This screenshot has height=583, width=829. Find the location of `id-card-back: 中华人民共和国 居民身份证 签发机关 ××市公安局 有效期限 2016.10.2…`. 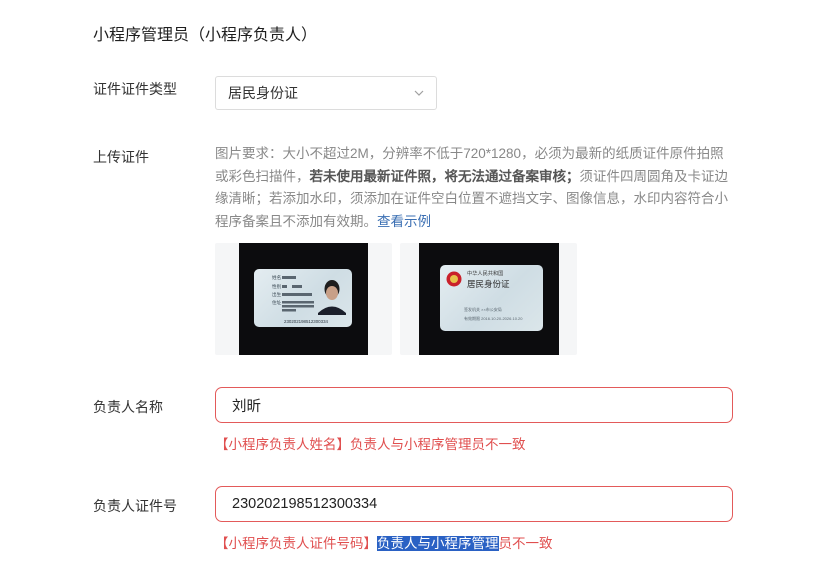

id-card-back: 中华人民共和国 居民身份证 签发机关 ××市公安局 有效期限 2016.10.2… is located at coordinates (491, 298).